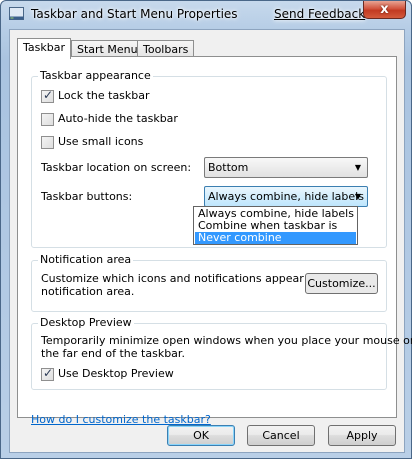  I want to click on close-icon: x, so click(384, 9).